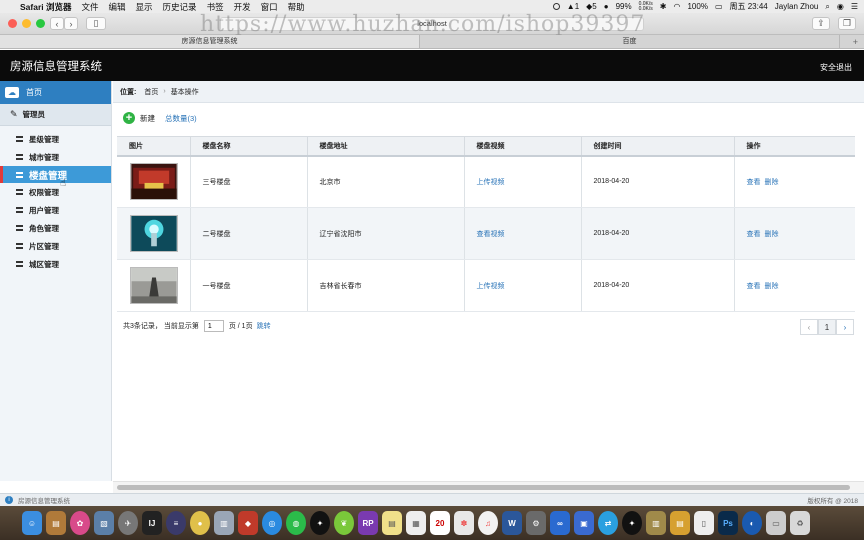 The width and height of the screenshot is (864, 540). What do you see at coordinates (852, 41) in the screenshot?
I see `new-tab-icon: +` at bounding box center [852, 41].